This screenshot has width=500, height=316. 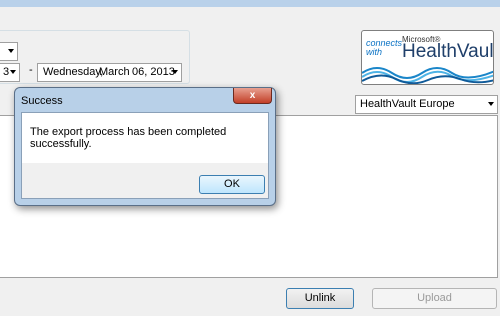 I want to click on region-selected: HealthVault Europe, so click(x=407, y=104).